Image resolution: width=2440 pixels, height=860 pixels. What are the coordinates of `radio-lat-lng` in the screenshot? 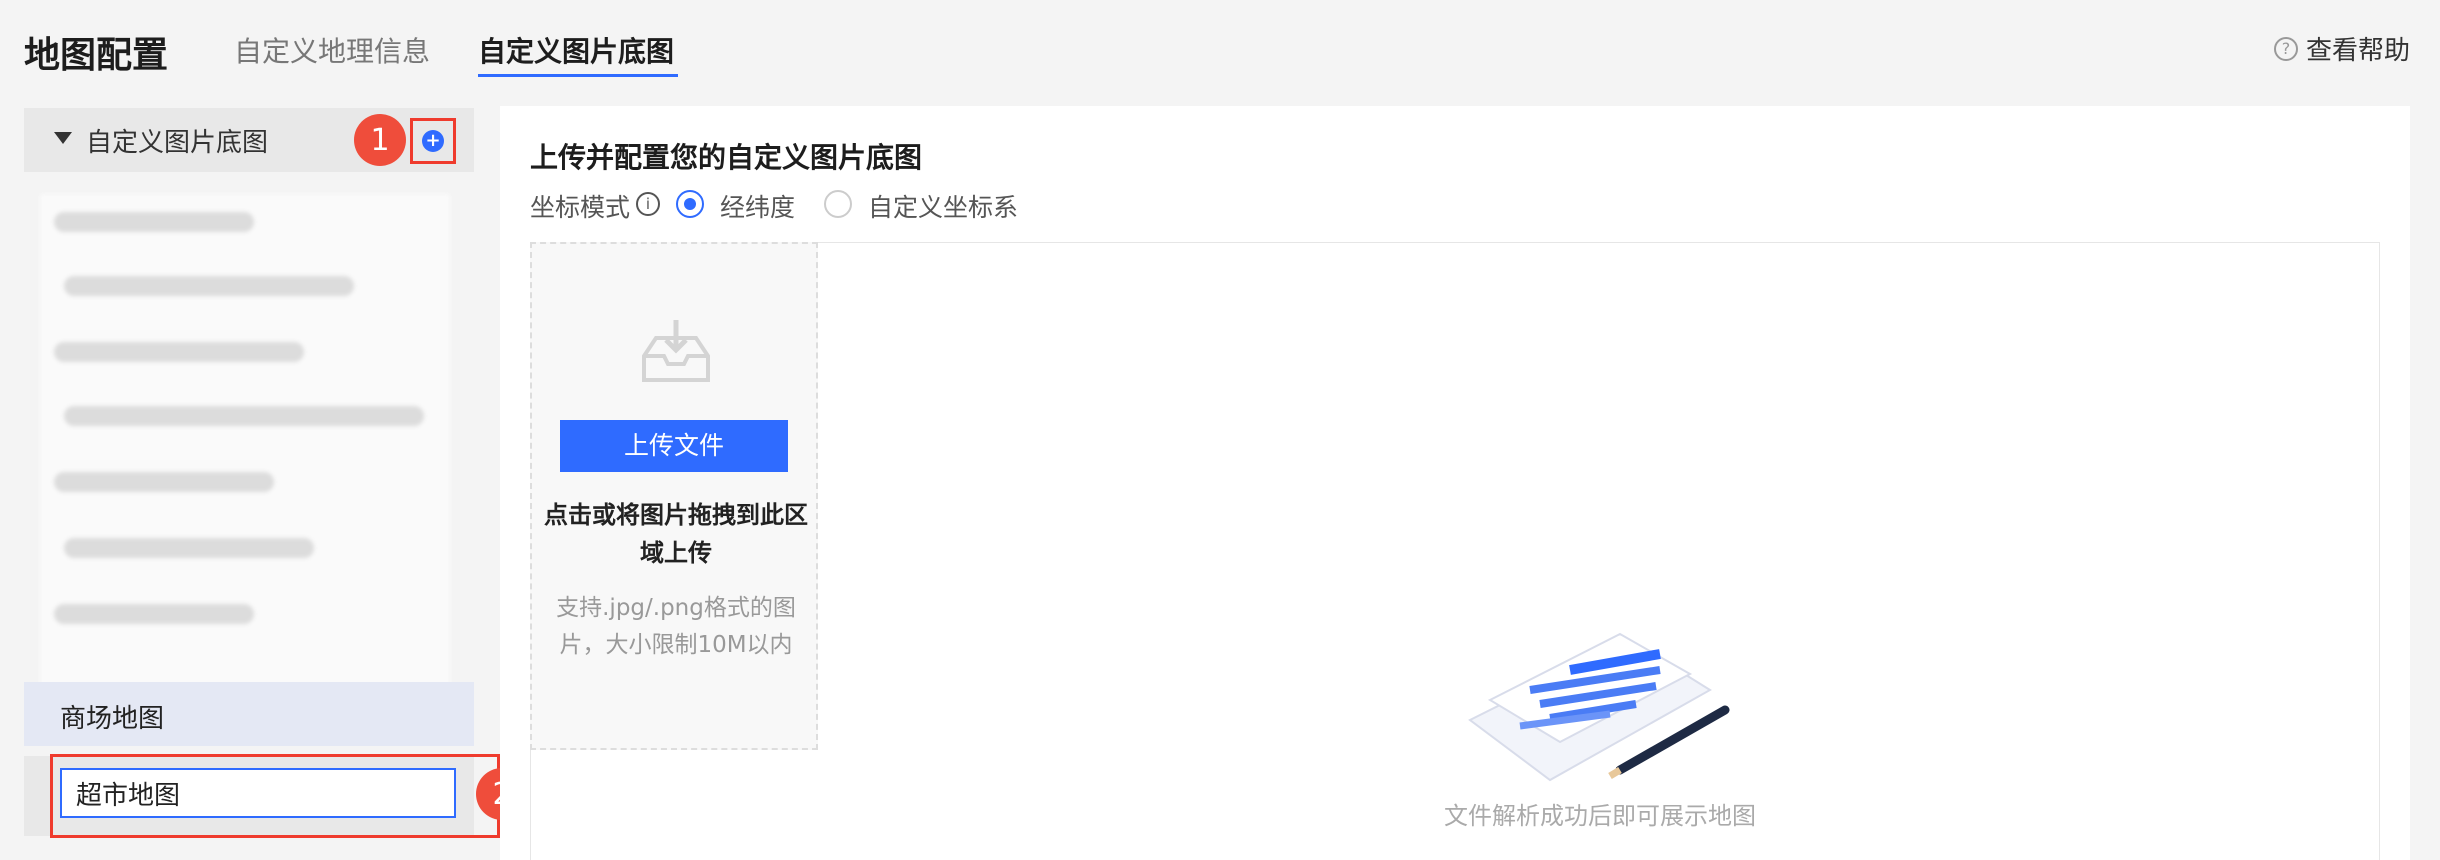 It's located at (690, 204).